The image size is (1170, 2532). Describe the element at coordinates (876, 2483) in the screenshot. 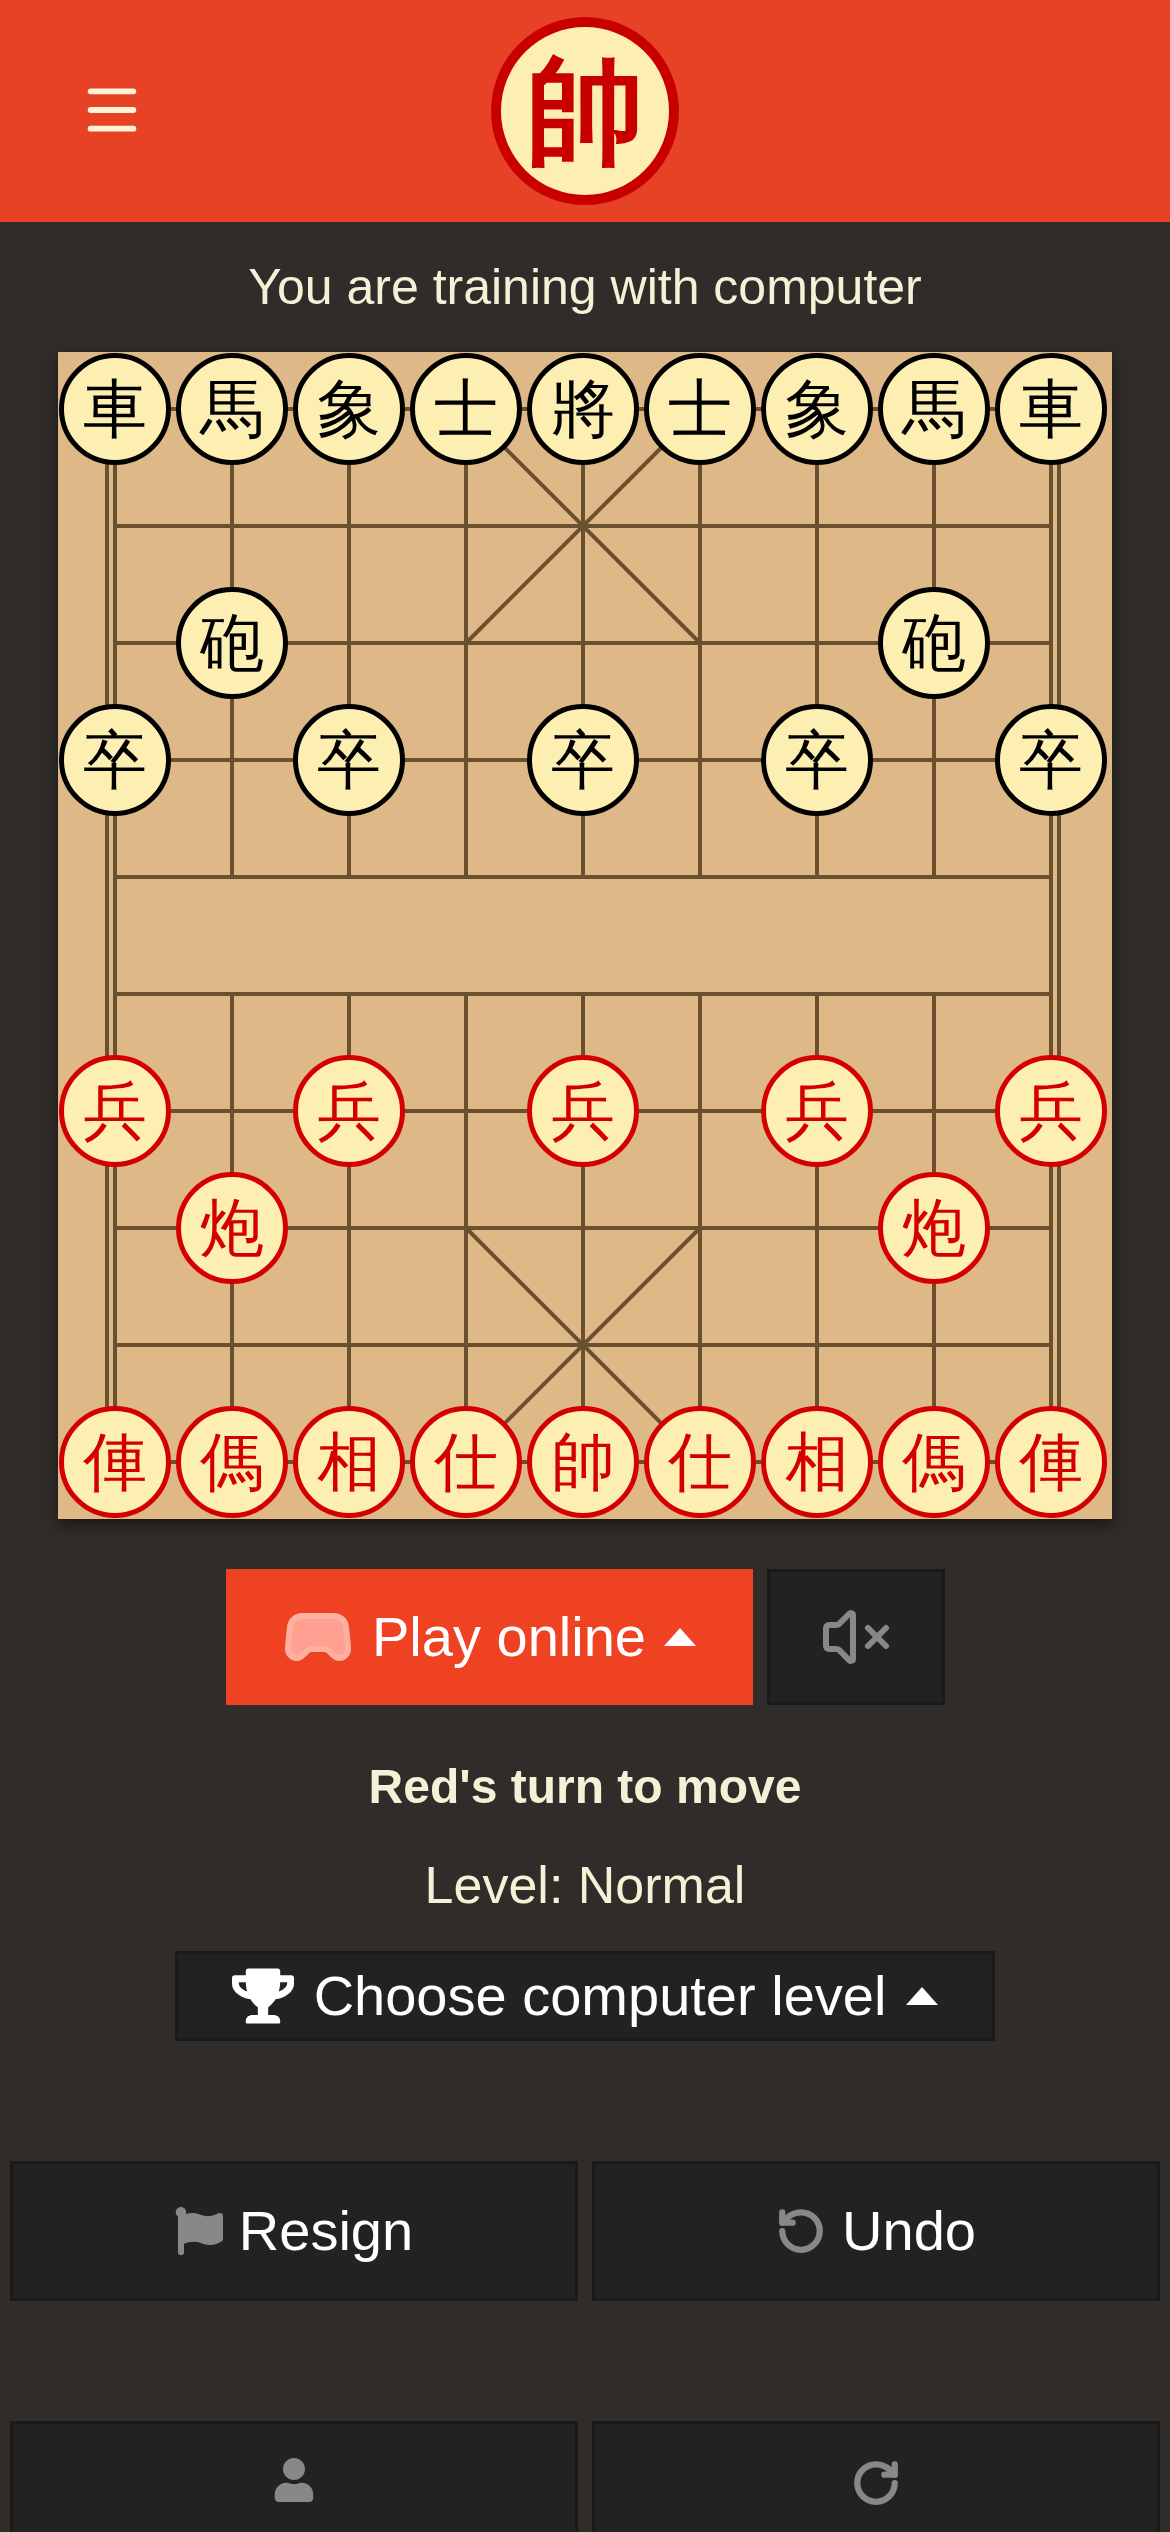

I see `restart-icon` at that location.